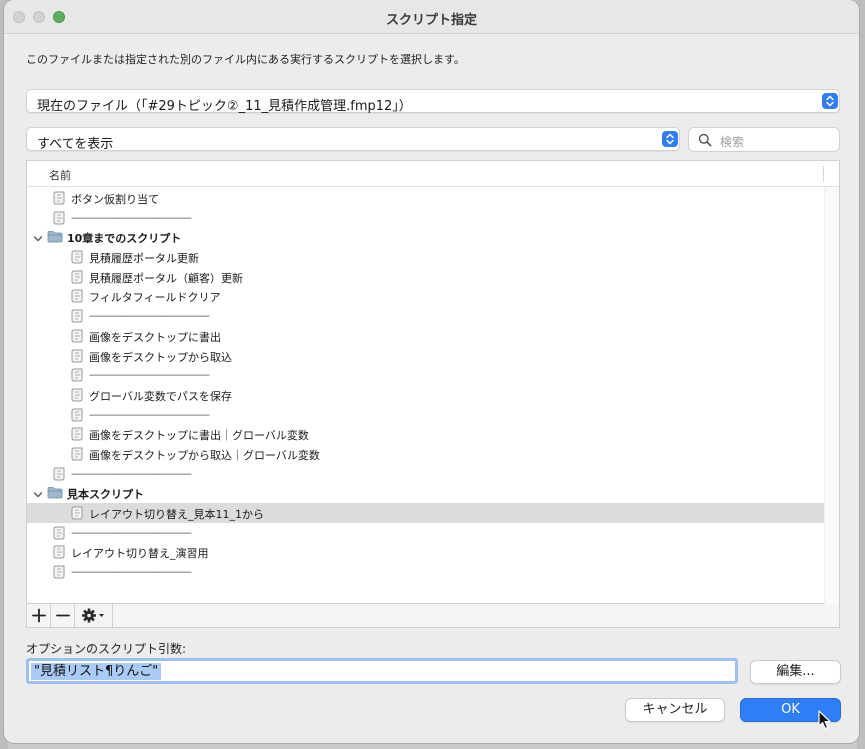  What do you see at coordinates (433, 174) in the screenshot?
I see `column-header: 名前` at bounding box center [433, 174].